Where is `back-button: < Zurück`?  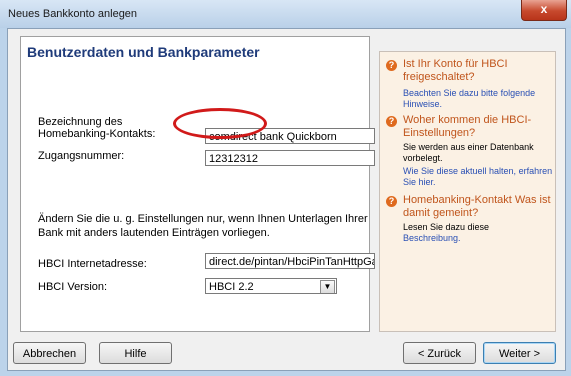
back-button: < Zurück is located at coordinates (439, 353).